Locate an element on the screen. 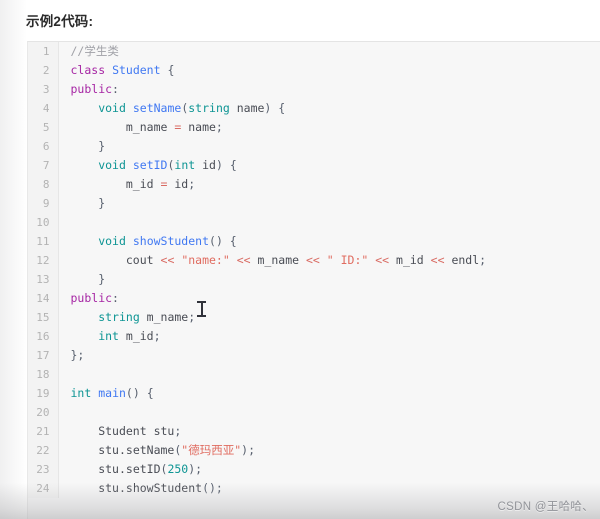 This screenshot has height=519, width=600. code-line-content: string m_name; is located at coordinates (329, 317).